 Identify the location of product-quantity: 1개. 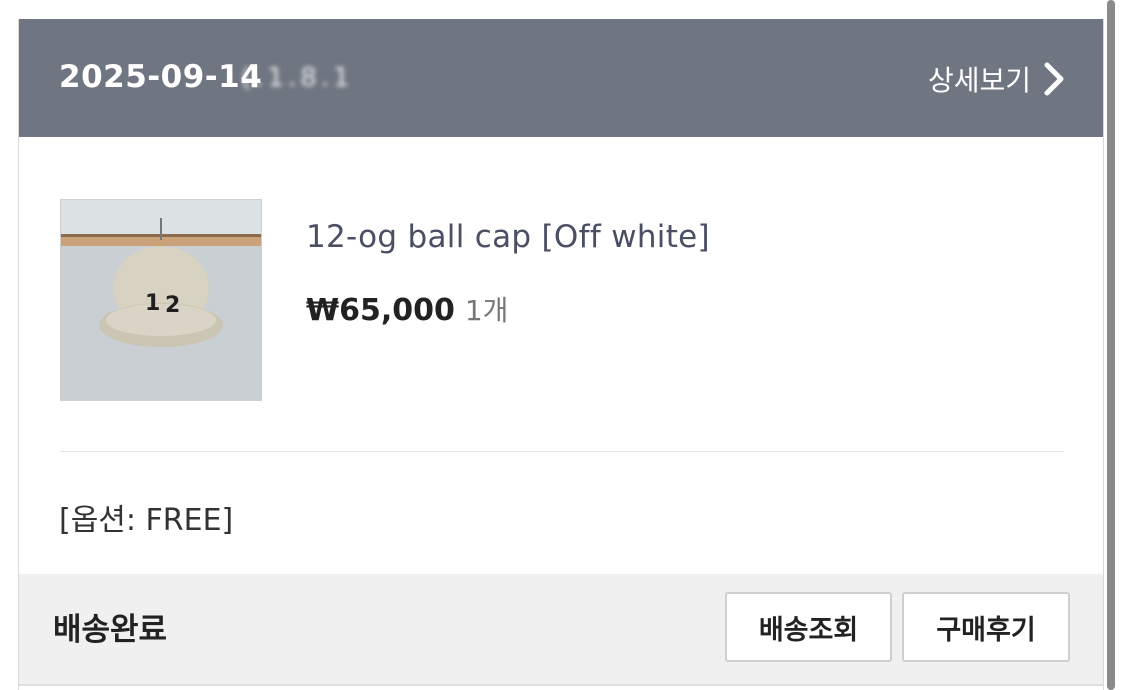
(486, 310).